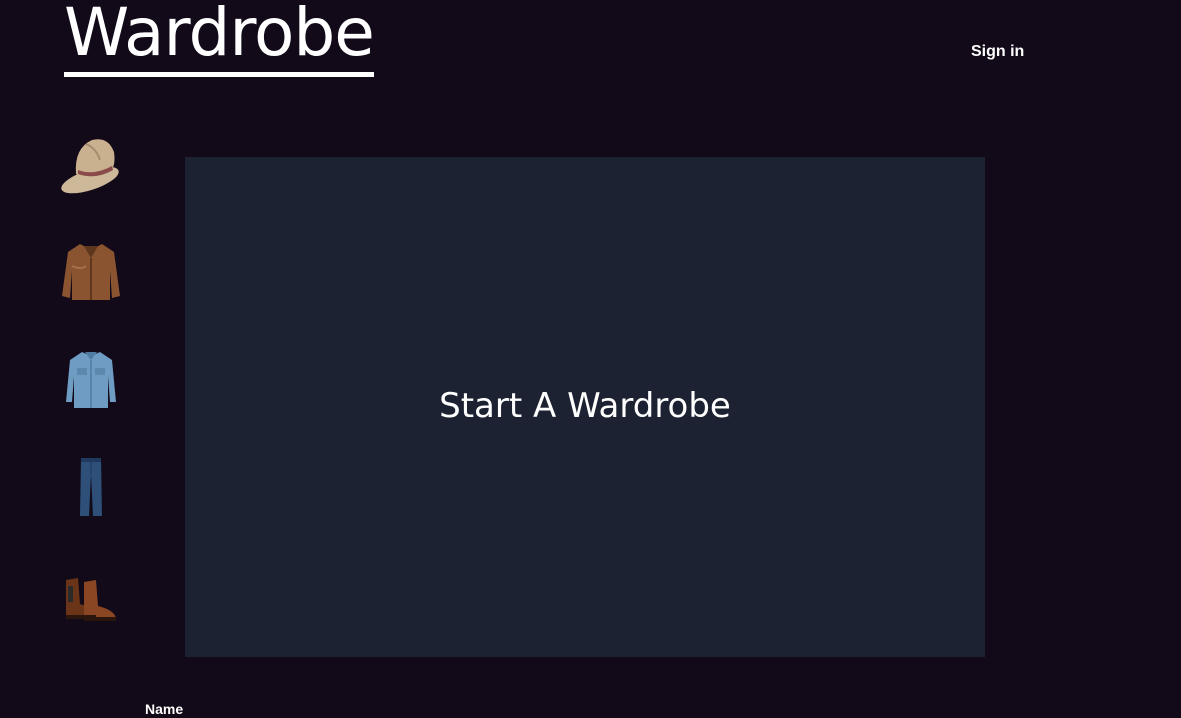 Image resolution: width=1181 pixels, height=718 pixels. What do you see at coordinates (164, 709) in the screenshot?
I see `name-field-label: Name` at bounding box center [164, 709].